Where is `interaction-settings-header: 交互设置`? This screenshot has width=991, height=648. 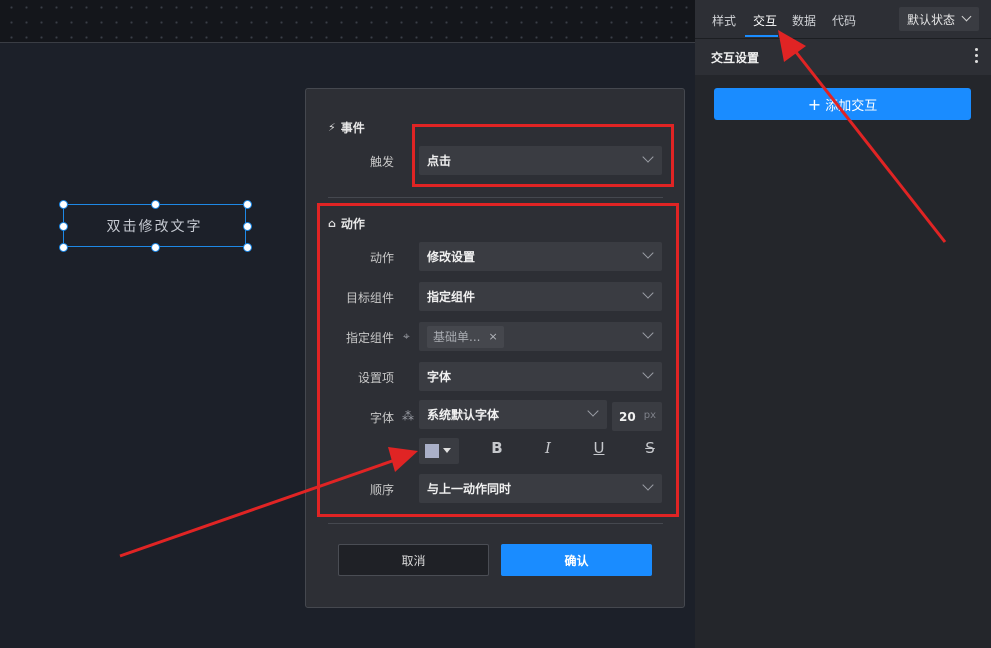
interaction-settings-header: 交互设置 is located at coordinates (843, 57).